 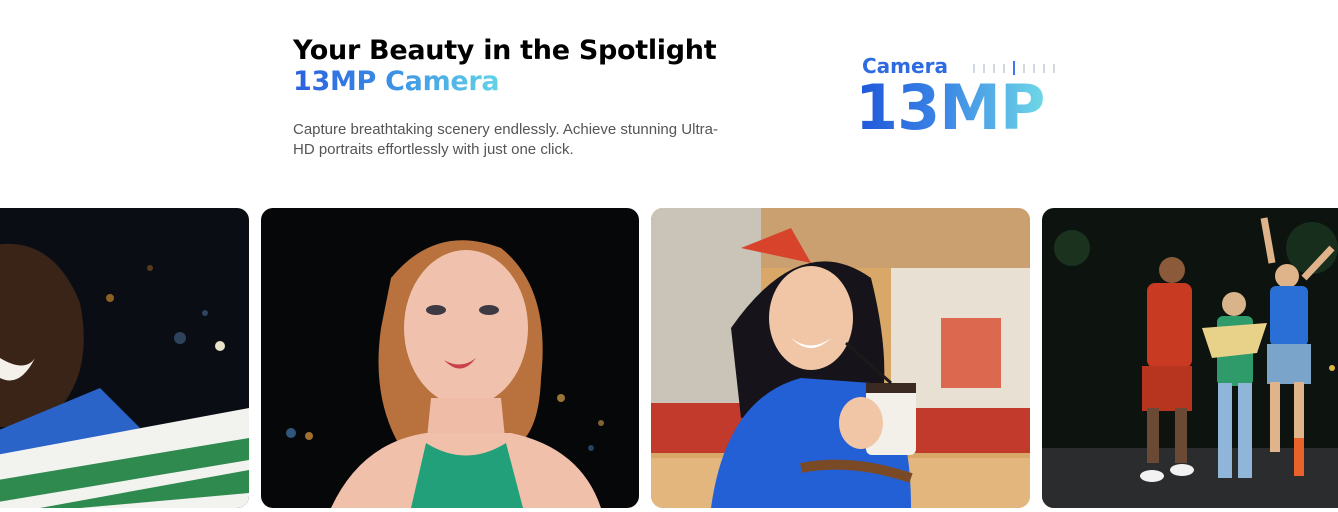 What do you see at coordinates (396, 81) in the screenshot?
I see `hero-subtitle: 13MP Camera` at bounding box center [396, 81].